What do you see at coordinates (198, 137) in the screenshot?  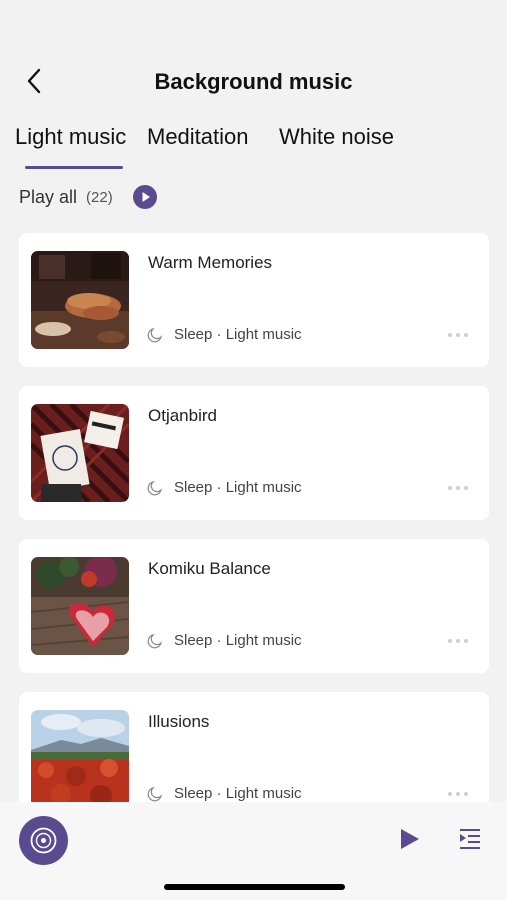 I see `tab-meditation: Meditation` at bounding box center [198, 137].